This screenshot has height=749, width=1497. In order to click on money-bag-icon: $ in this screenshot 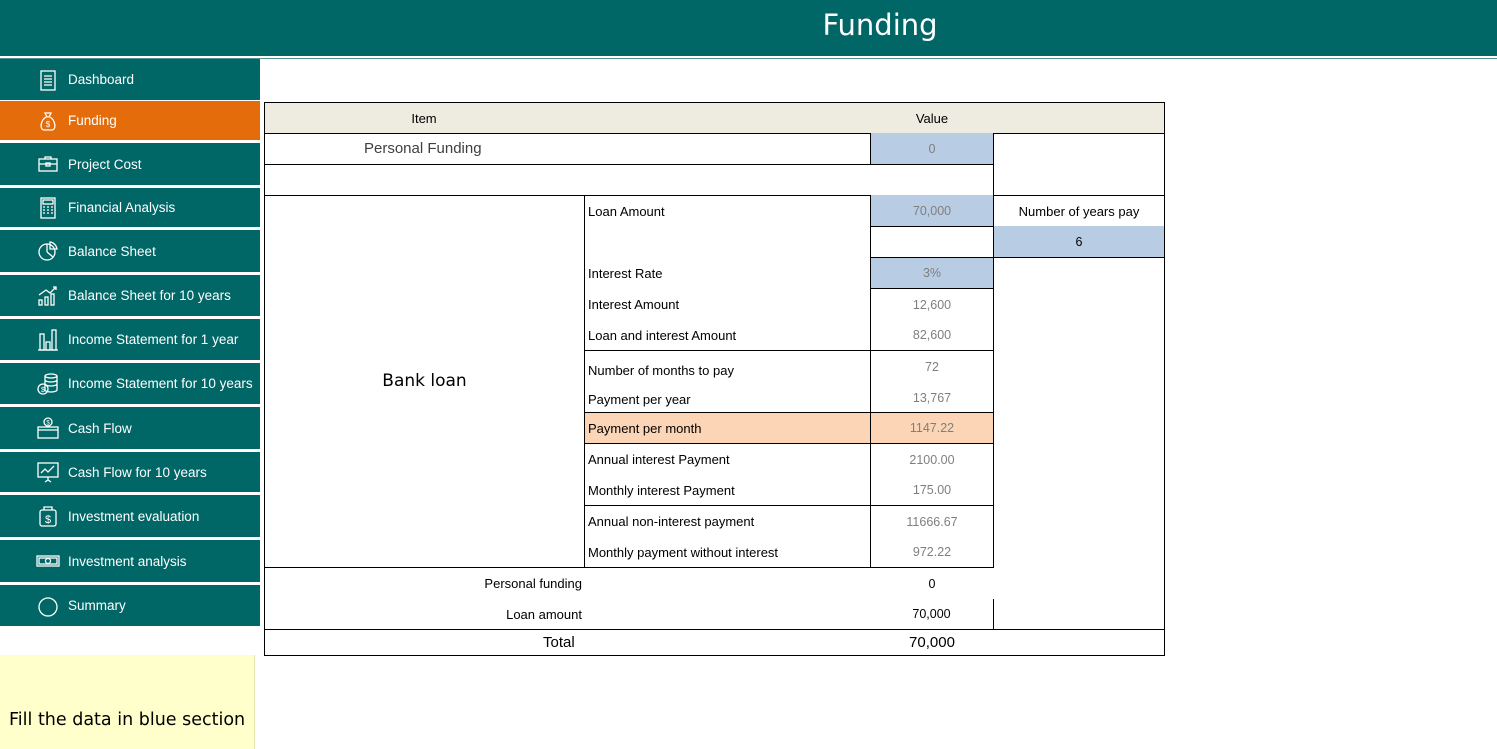, I will do `click(48, 121)`.